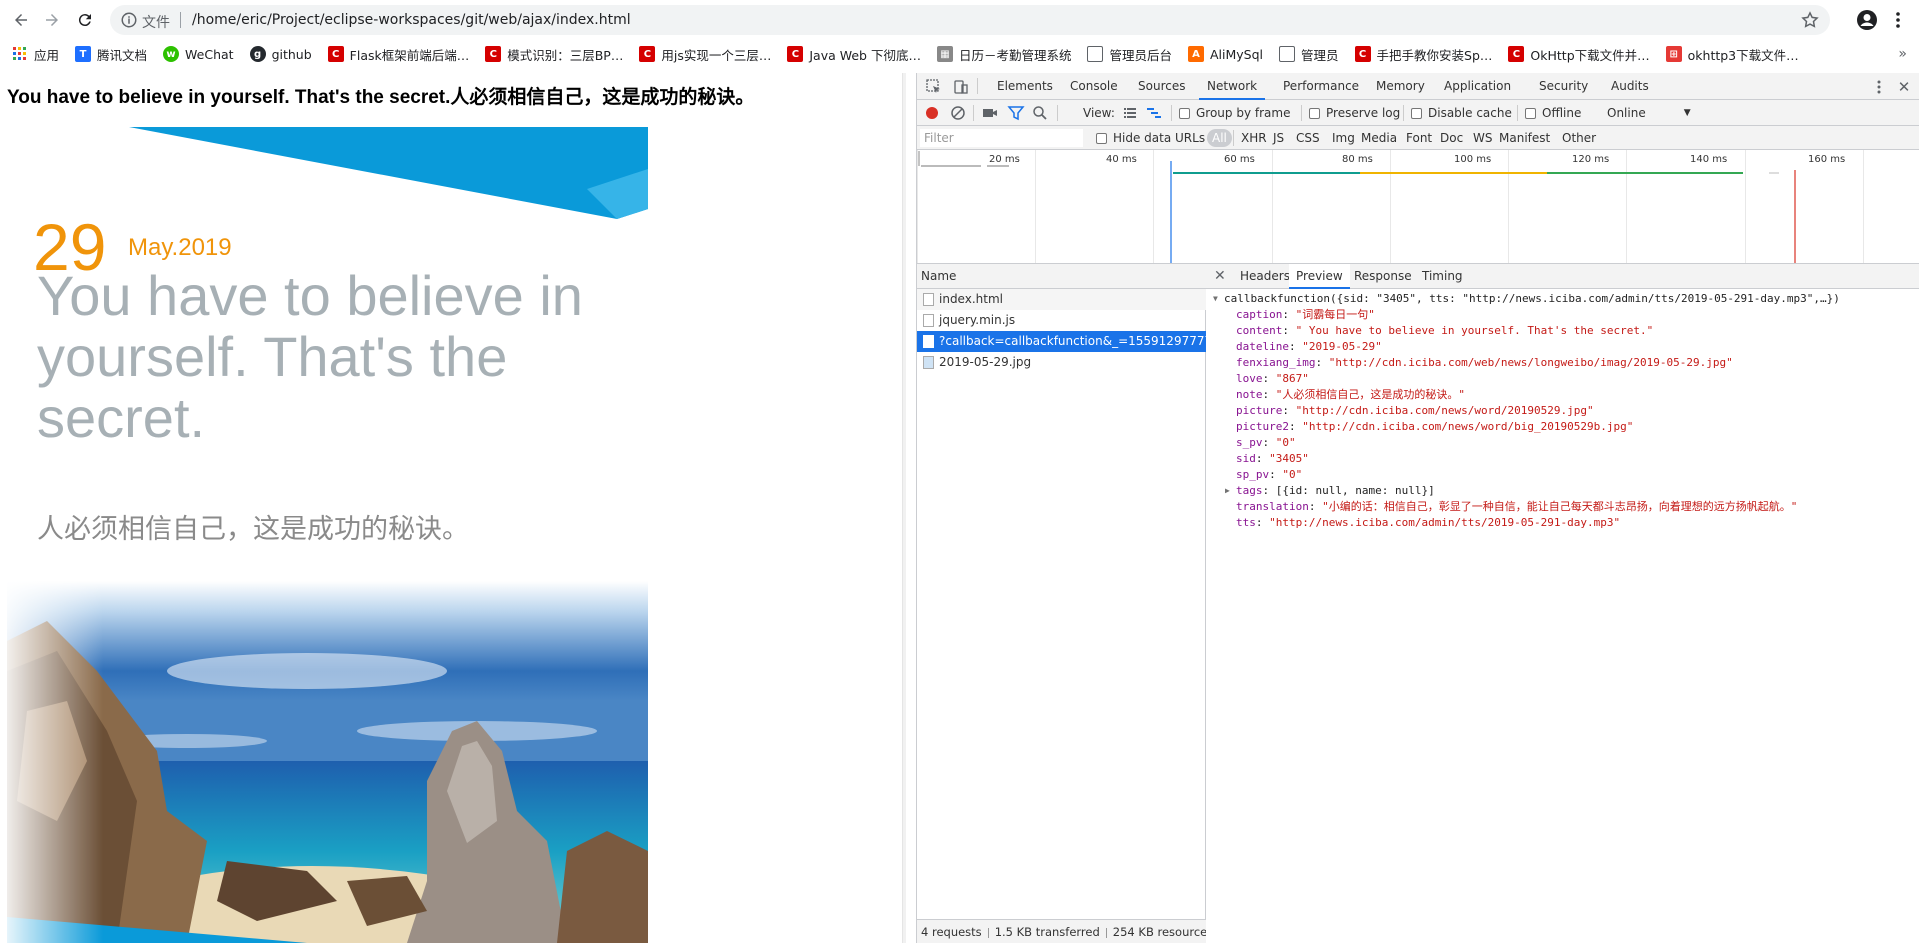  I want to click on forward-button, so click(52, 20).